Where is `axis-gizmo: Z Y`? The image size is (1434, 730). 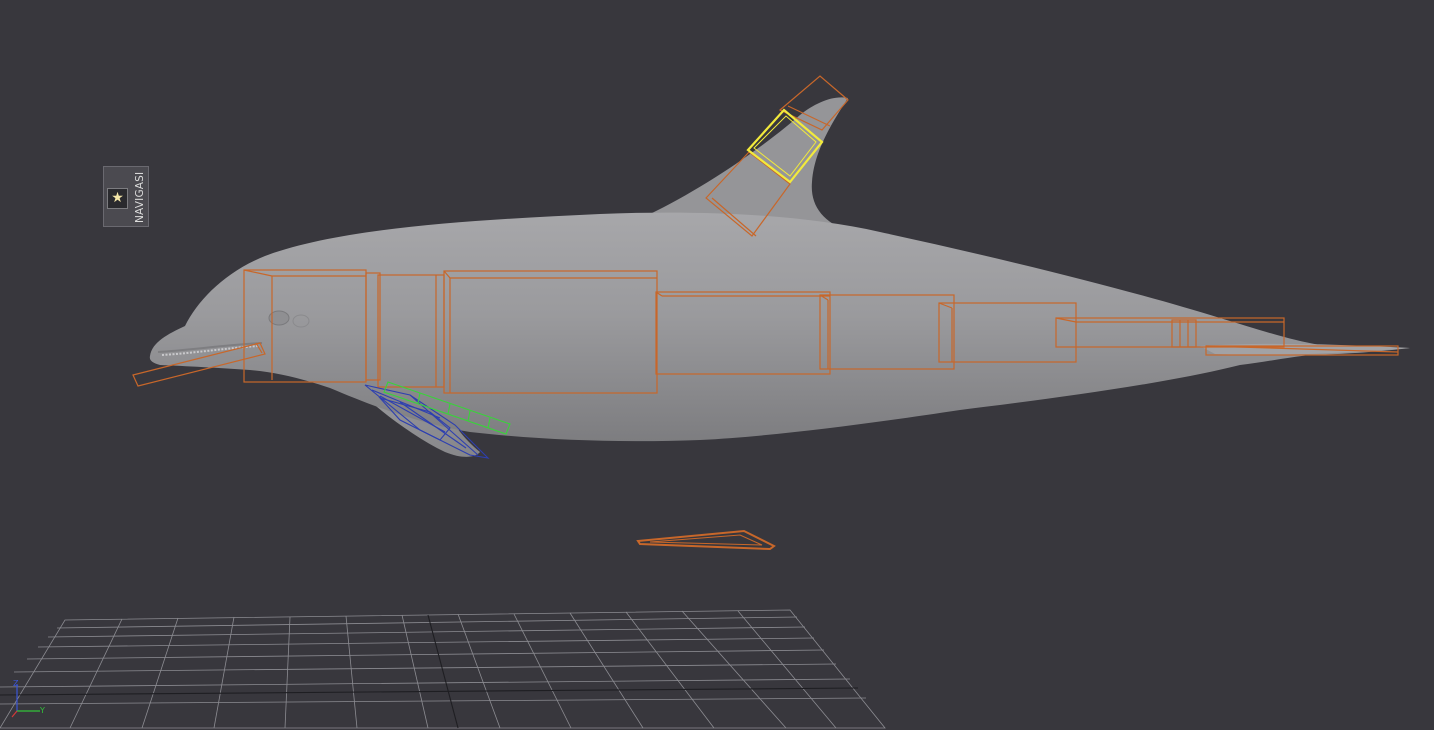 axis-gizmo: Z Y is located at coordinates (28, 698).